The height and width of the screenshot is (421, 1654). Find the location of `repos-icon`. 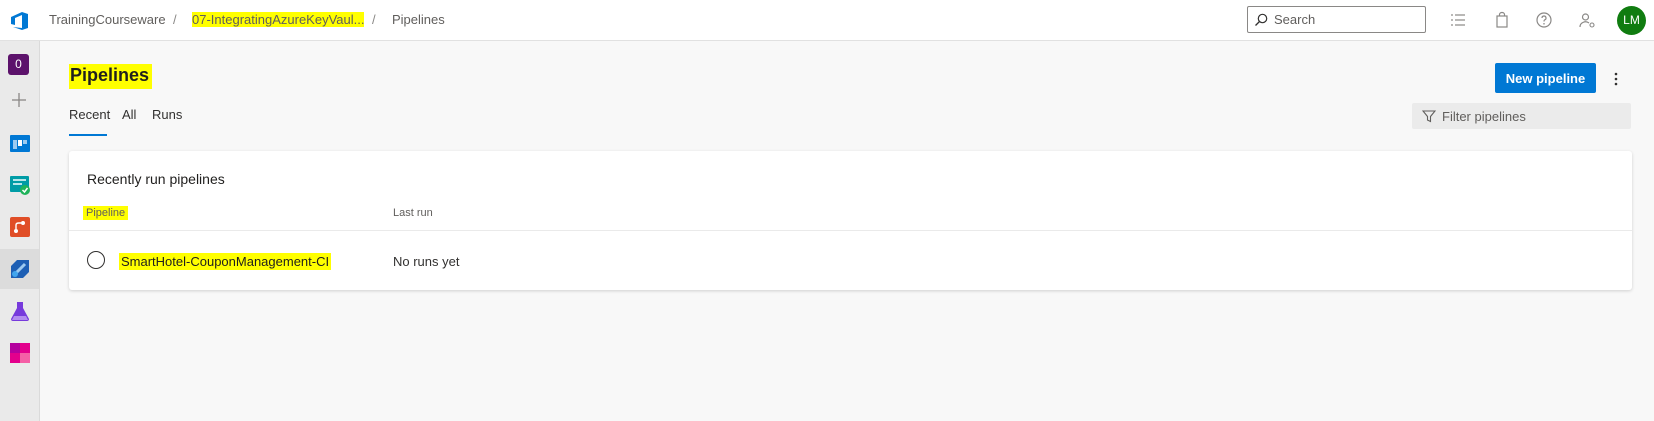

repos-icon is located at coordinates (20, 227).